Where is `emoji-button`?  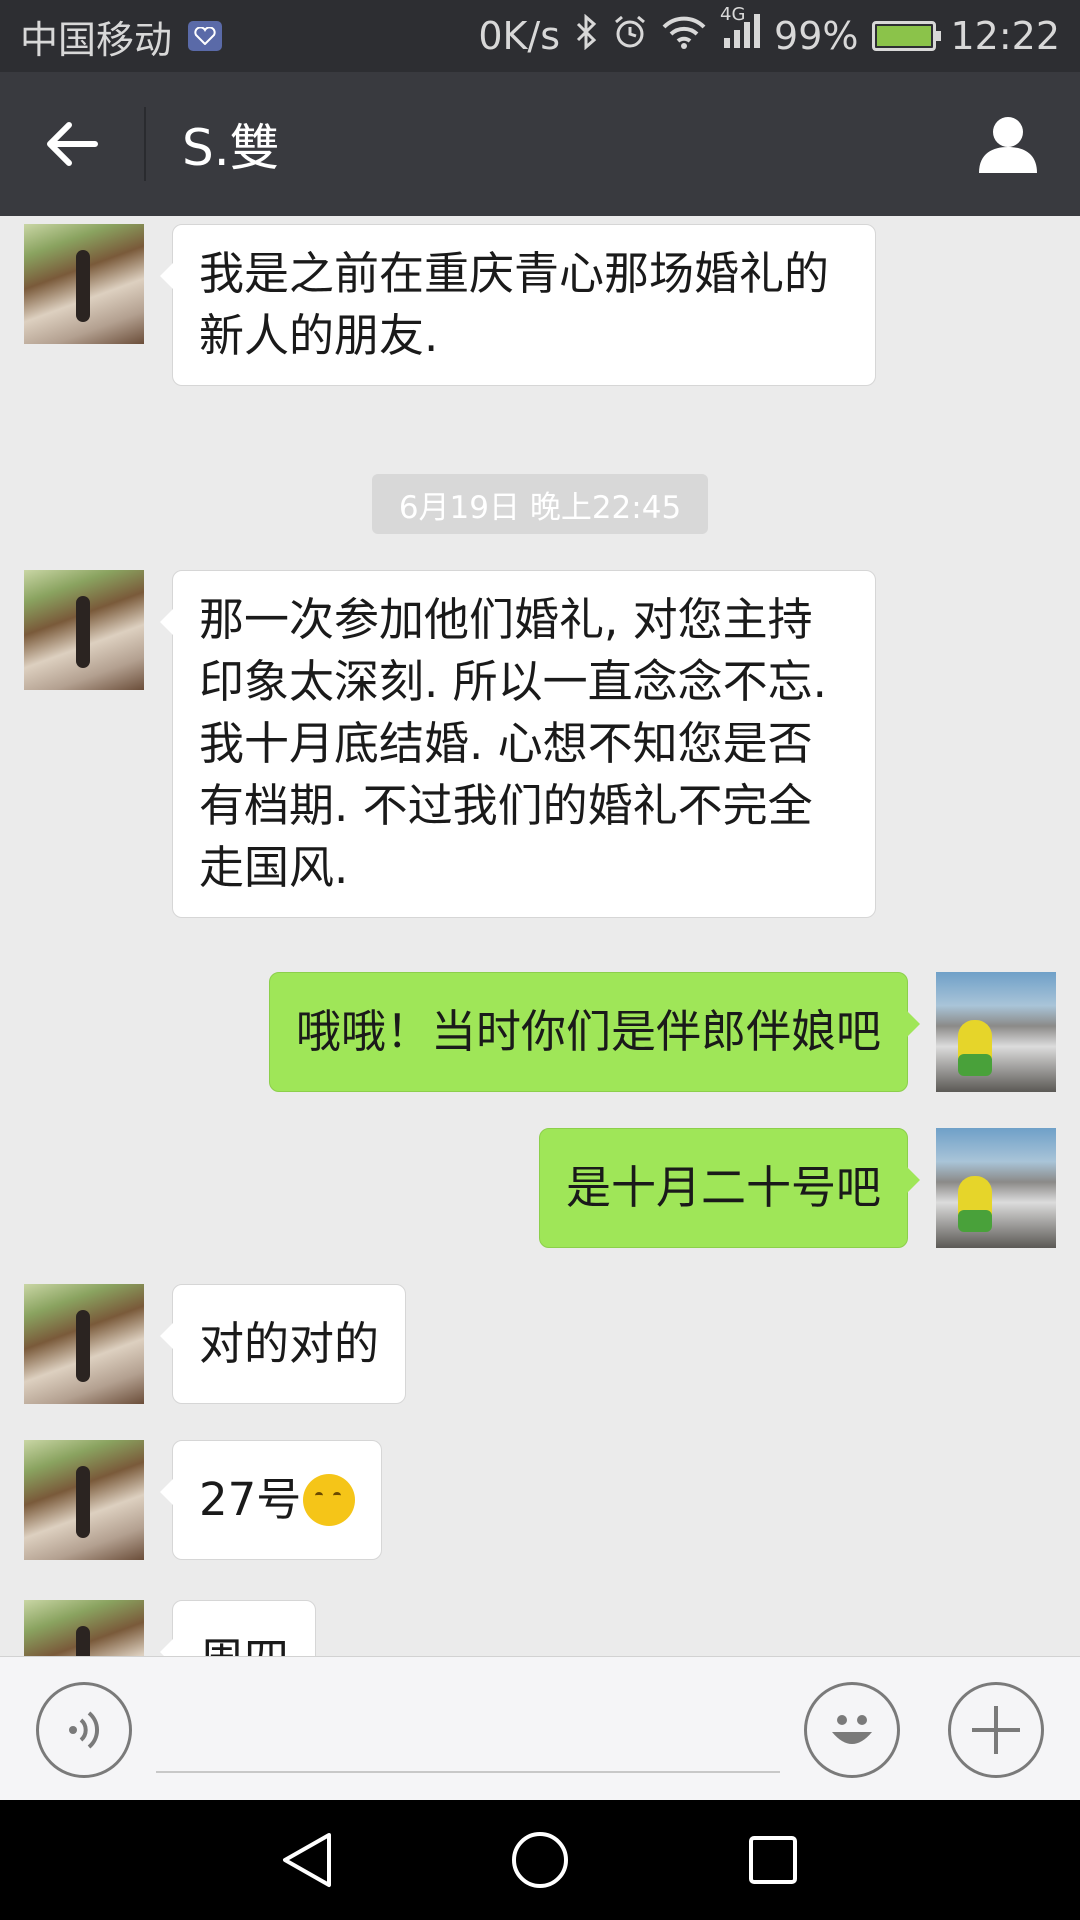 emoji-button is located at coordinates (852, 1730).